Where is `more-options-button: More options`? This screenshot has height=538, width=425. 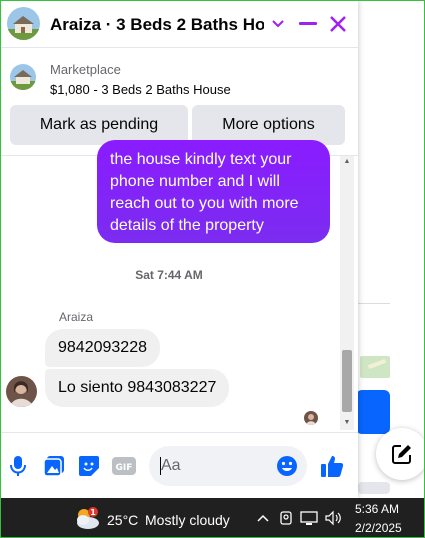 more-options-button: More options is located at coordinates (268, 125).